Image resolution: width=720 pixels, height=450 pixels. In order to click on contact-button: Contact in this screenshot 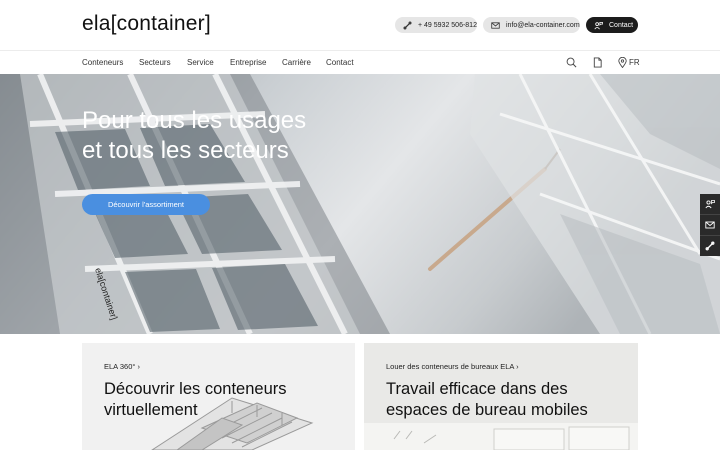, I will do `click(612, 25)`.